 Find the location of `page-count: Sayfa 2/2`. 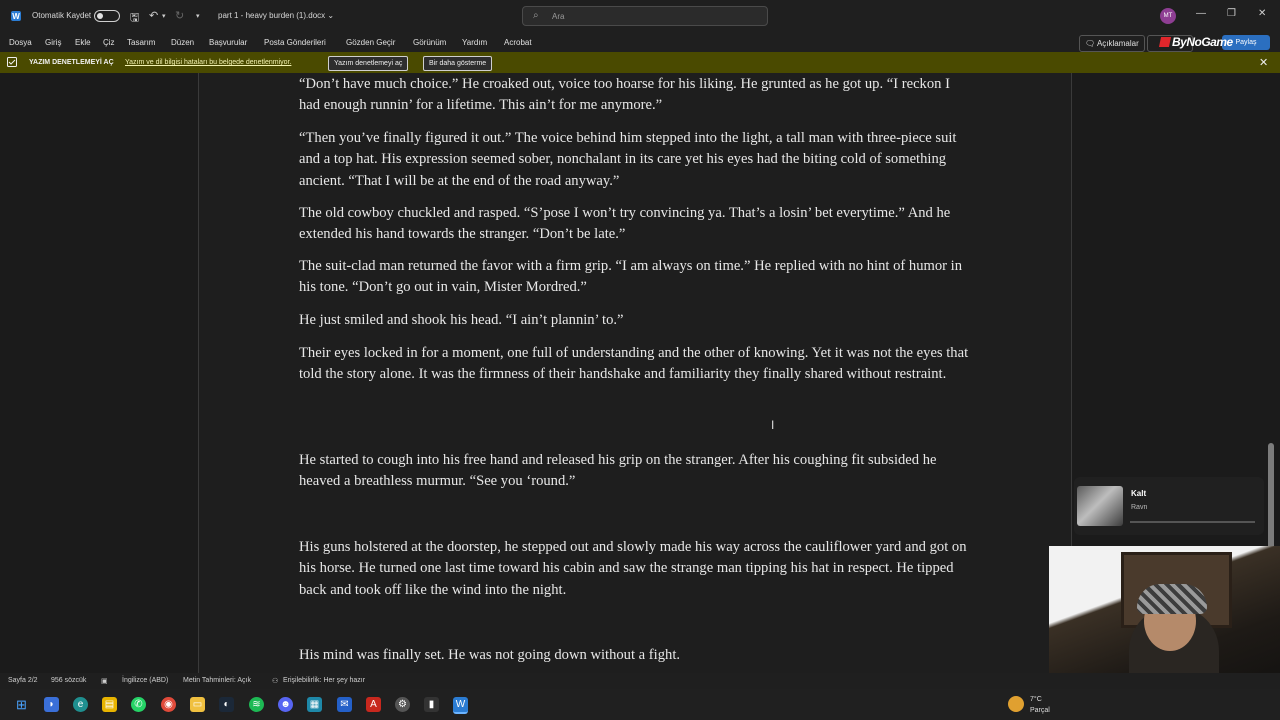

page-count: Sayfa 2/2 is located at coordinates (23, 680).